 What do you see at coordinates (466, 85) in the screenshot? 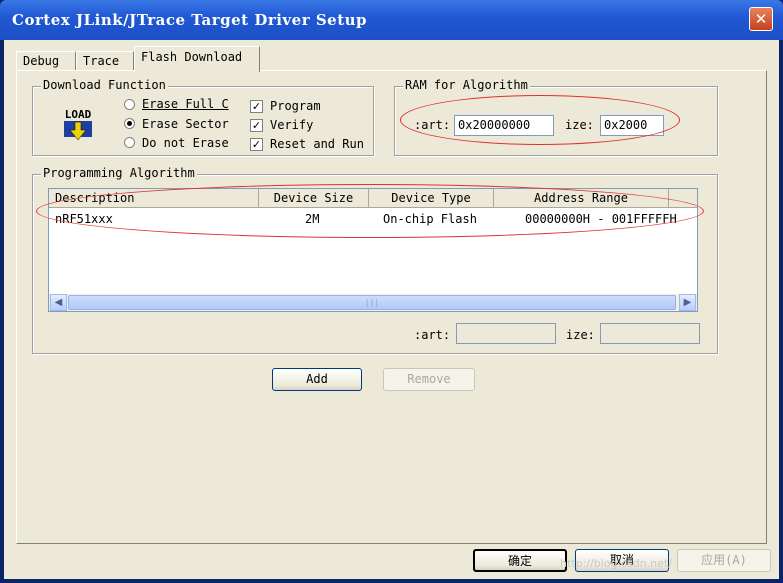
I see `ram-for-algorithm-legend: RAM for Algorithm` at bounding box center [466, 85].